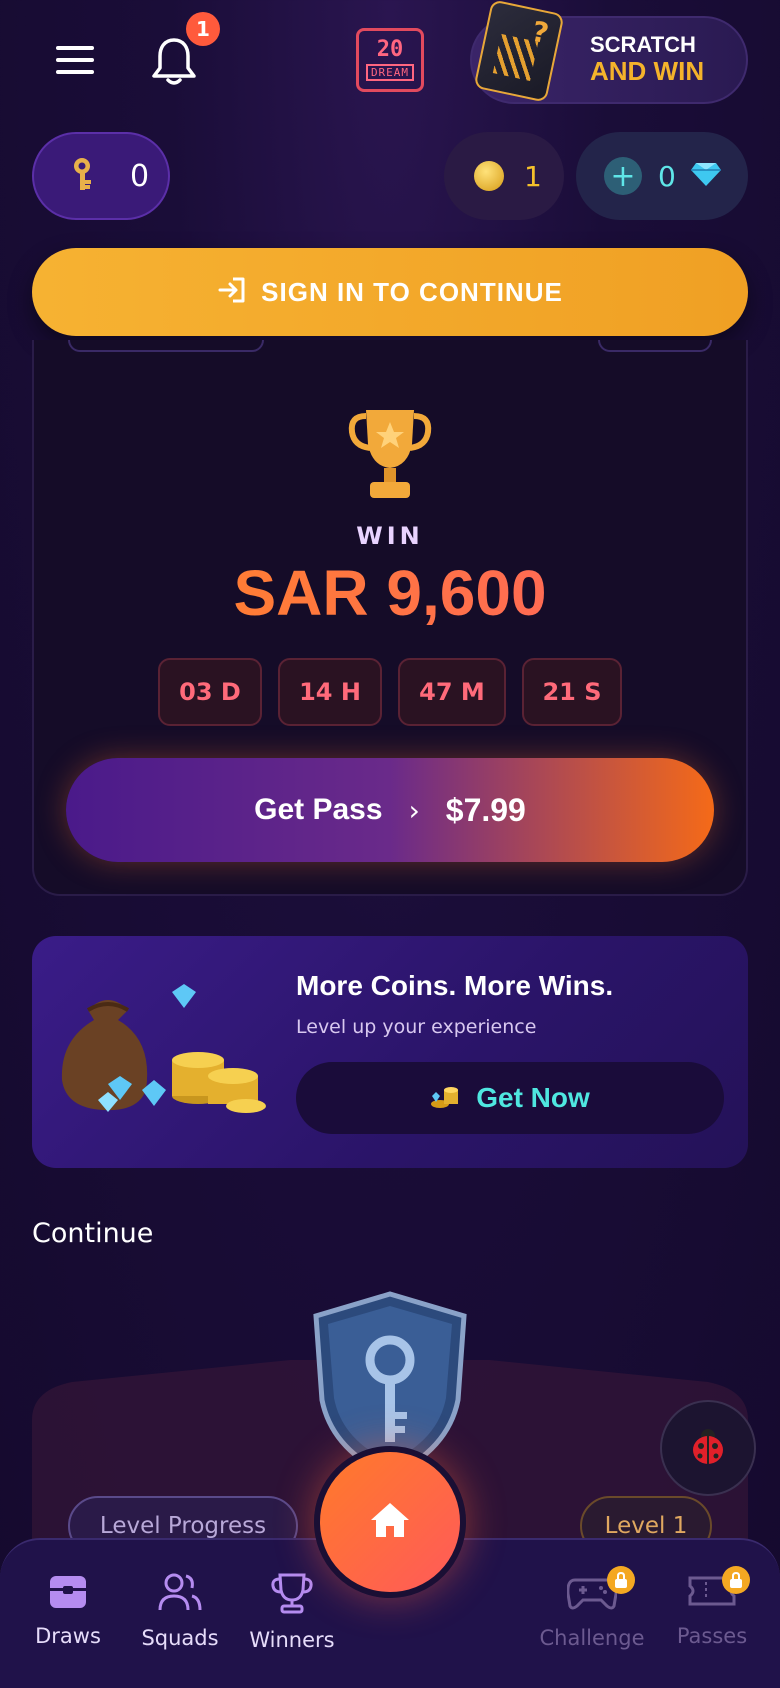 The image size is (780, 1688). I want to click on menu-icon, so click(76, 60).